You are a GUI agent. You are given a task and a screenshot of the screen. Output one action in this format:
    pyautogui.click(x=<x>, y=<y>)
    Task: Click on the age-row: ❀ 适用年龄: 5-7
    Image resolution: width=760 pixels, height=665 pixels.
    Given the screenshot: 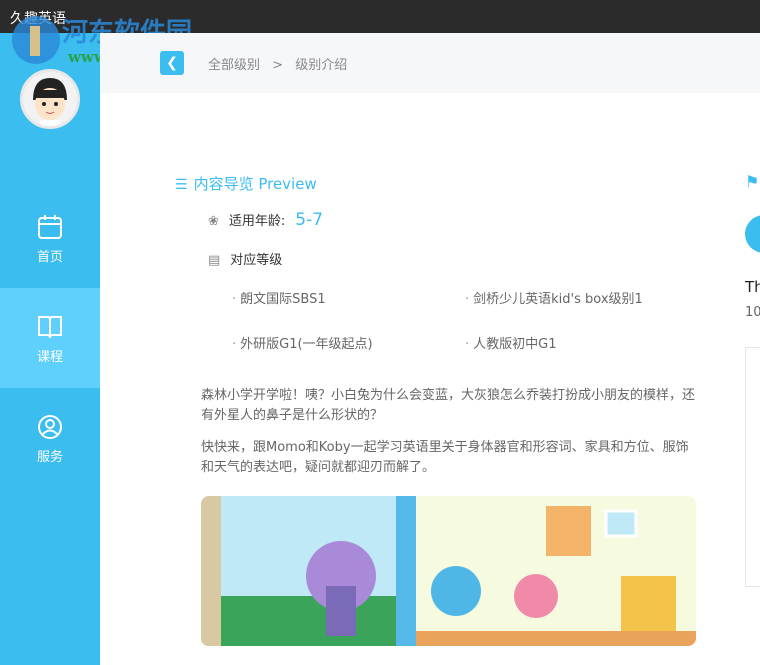 What is the action you would take?
    pyautogui.click(x=266, y=220)
    